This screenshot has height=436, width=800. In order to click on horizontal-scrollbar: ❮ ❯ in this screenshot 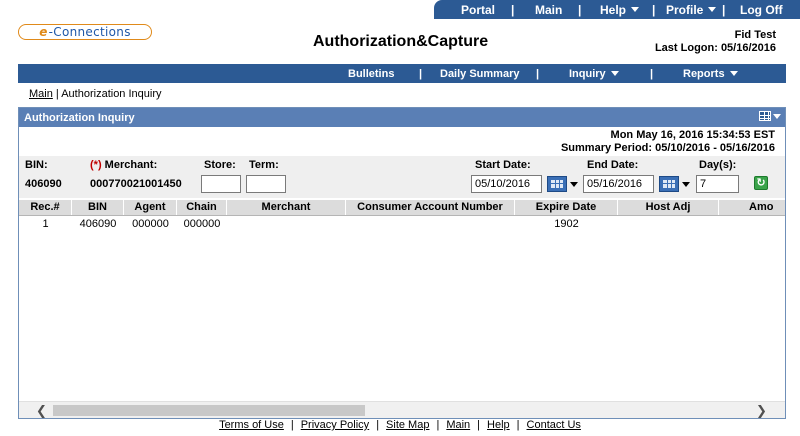, I will do `click(402, 409)`.